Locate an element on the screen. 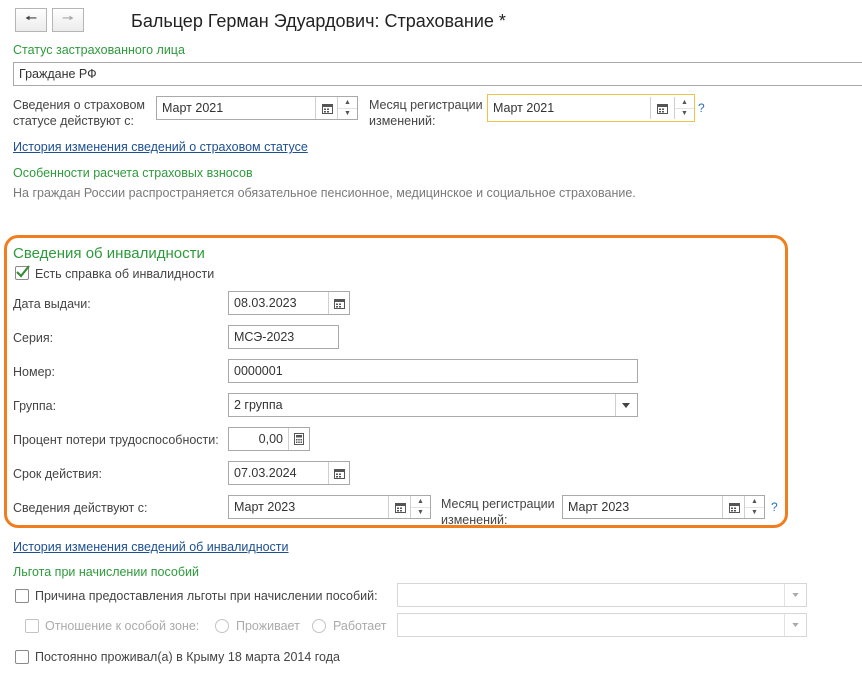 The width and height of the screenshot is (862, 684). zone-lives-label: Проживает is located at coordinates (268, 626).